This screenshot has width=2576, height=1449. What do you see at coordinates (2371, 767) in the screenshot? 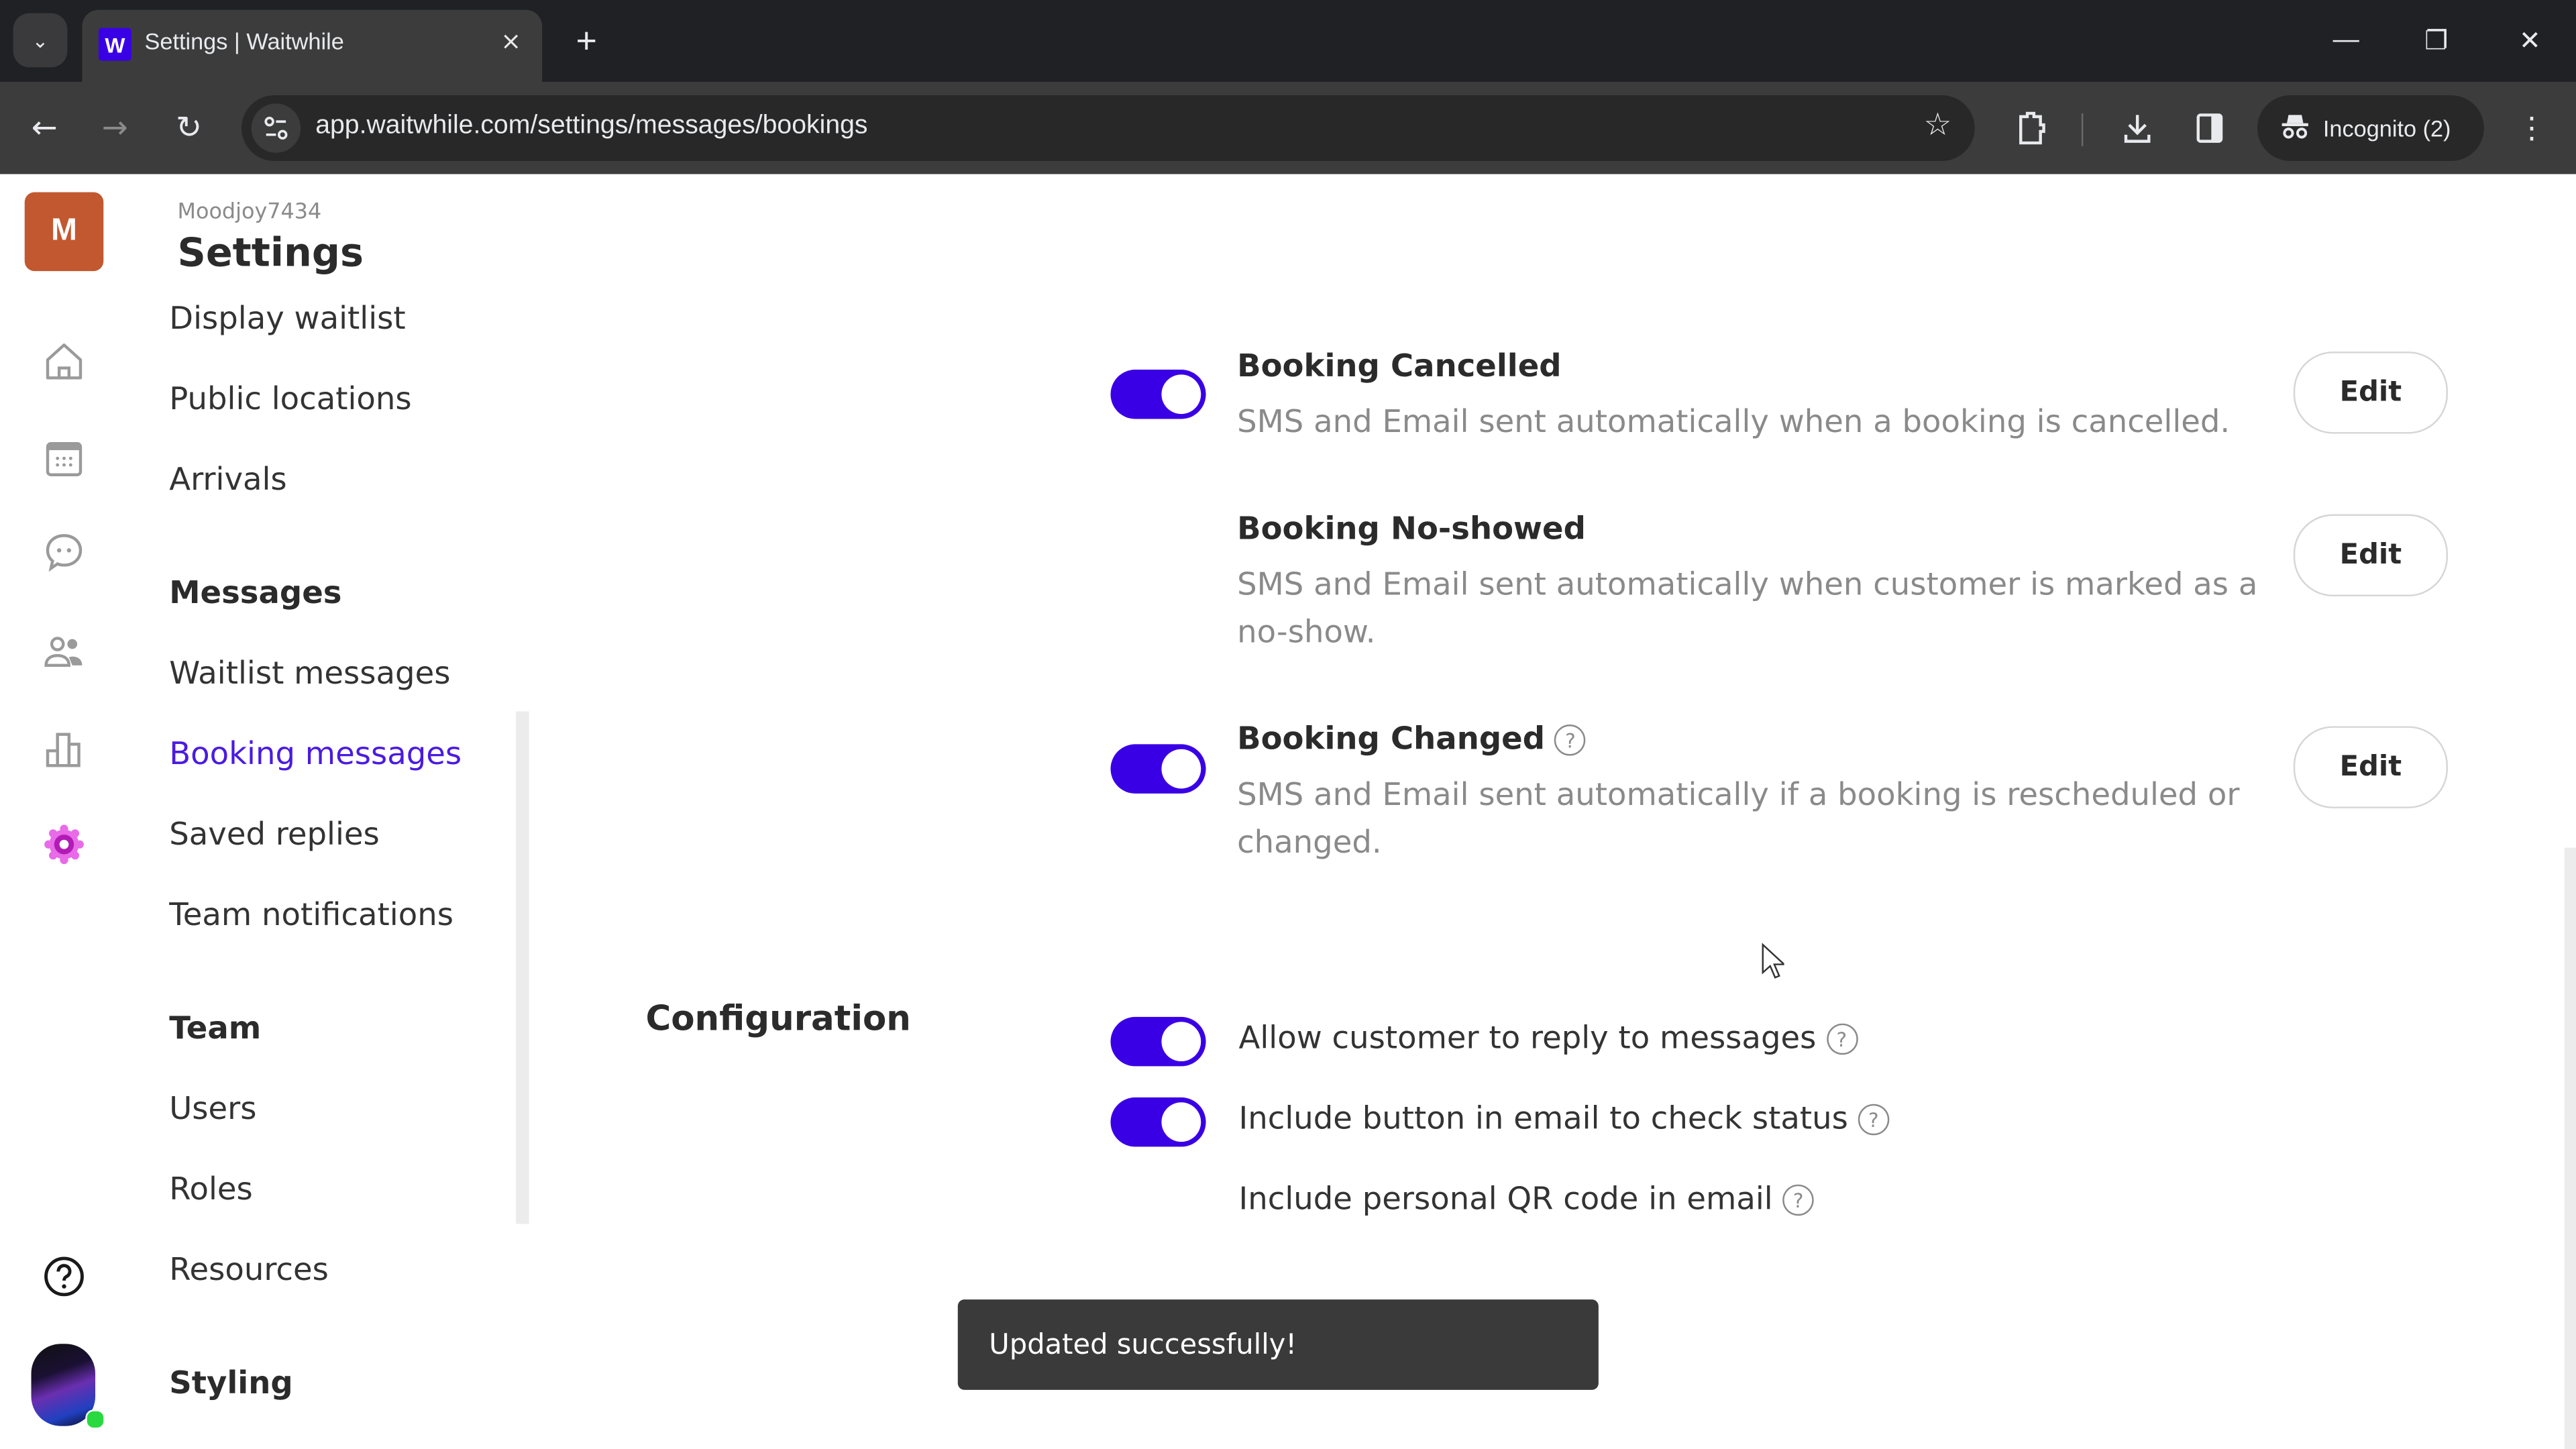
I see `edit-booking-changed-button: Edit` at bounding box center [2371, 767].